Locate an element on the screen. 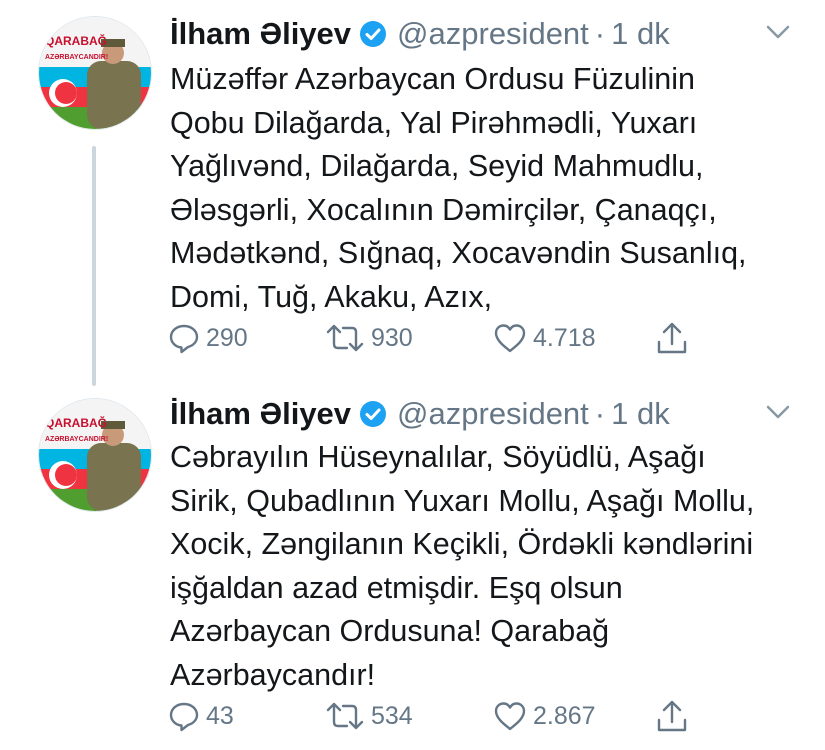 Image resolution: width=825 pixels, height=750 pixels. reply-button: 290 is located at coordinates (208, 338).